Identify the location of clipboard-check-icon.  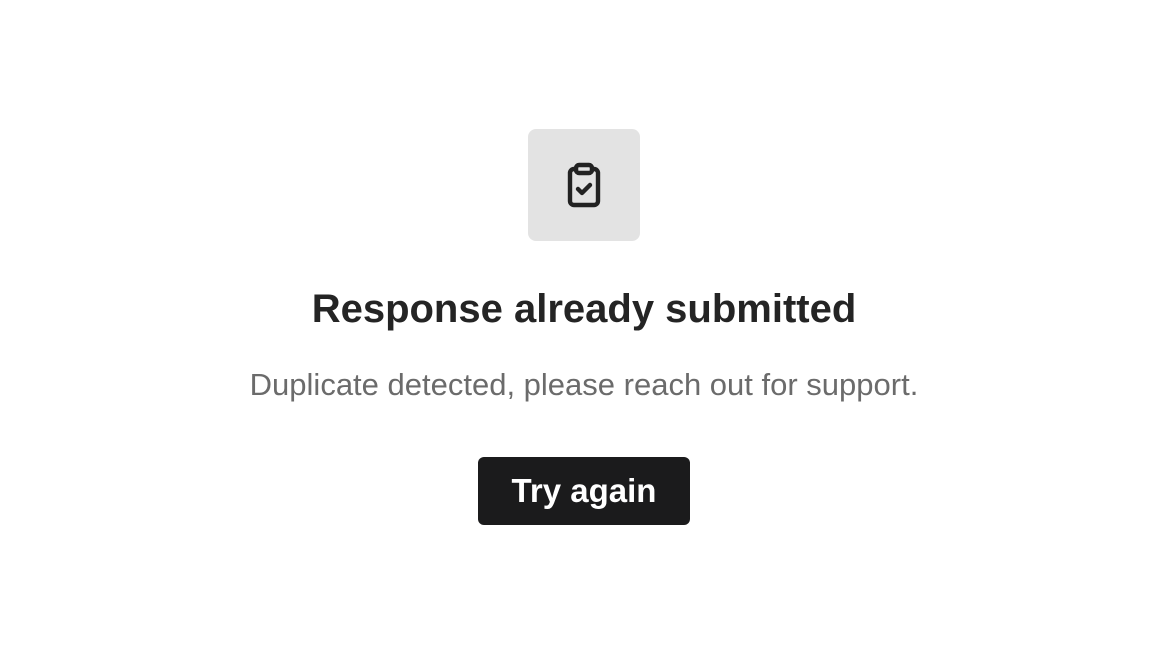
(584, 185).